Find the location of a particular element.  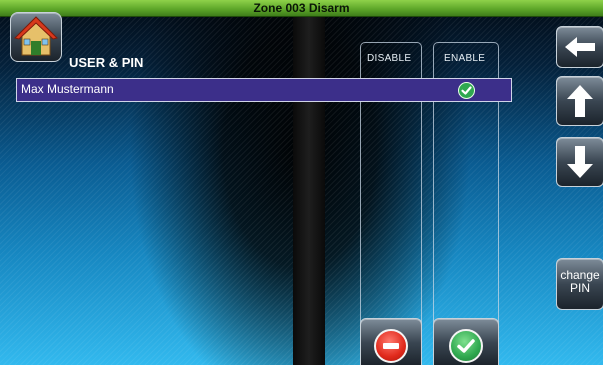

change-pin-button: change PIN is located at coordinates (579, 284).